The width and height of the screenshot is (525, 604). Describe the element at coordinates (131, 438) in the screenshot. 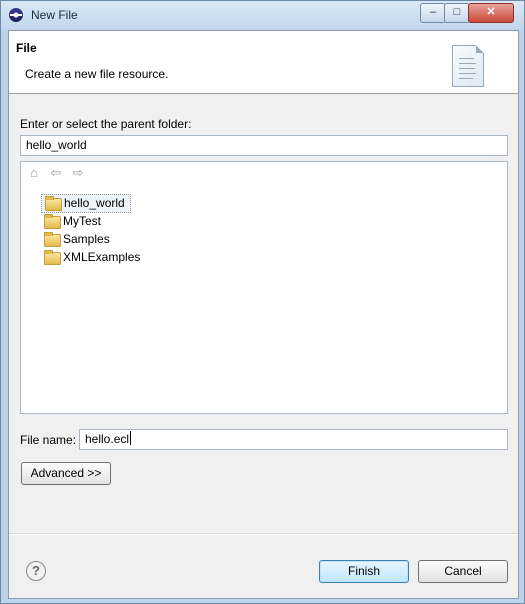

I see `text-cursor` at that location.